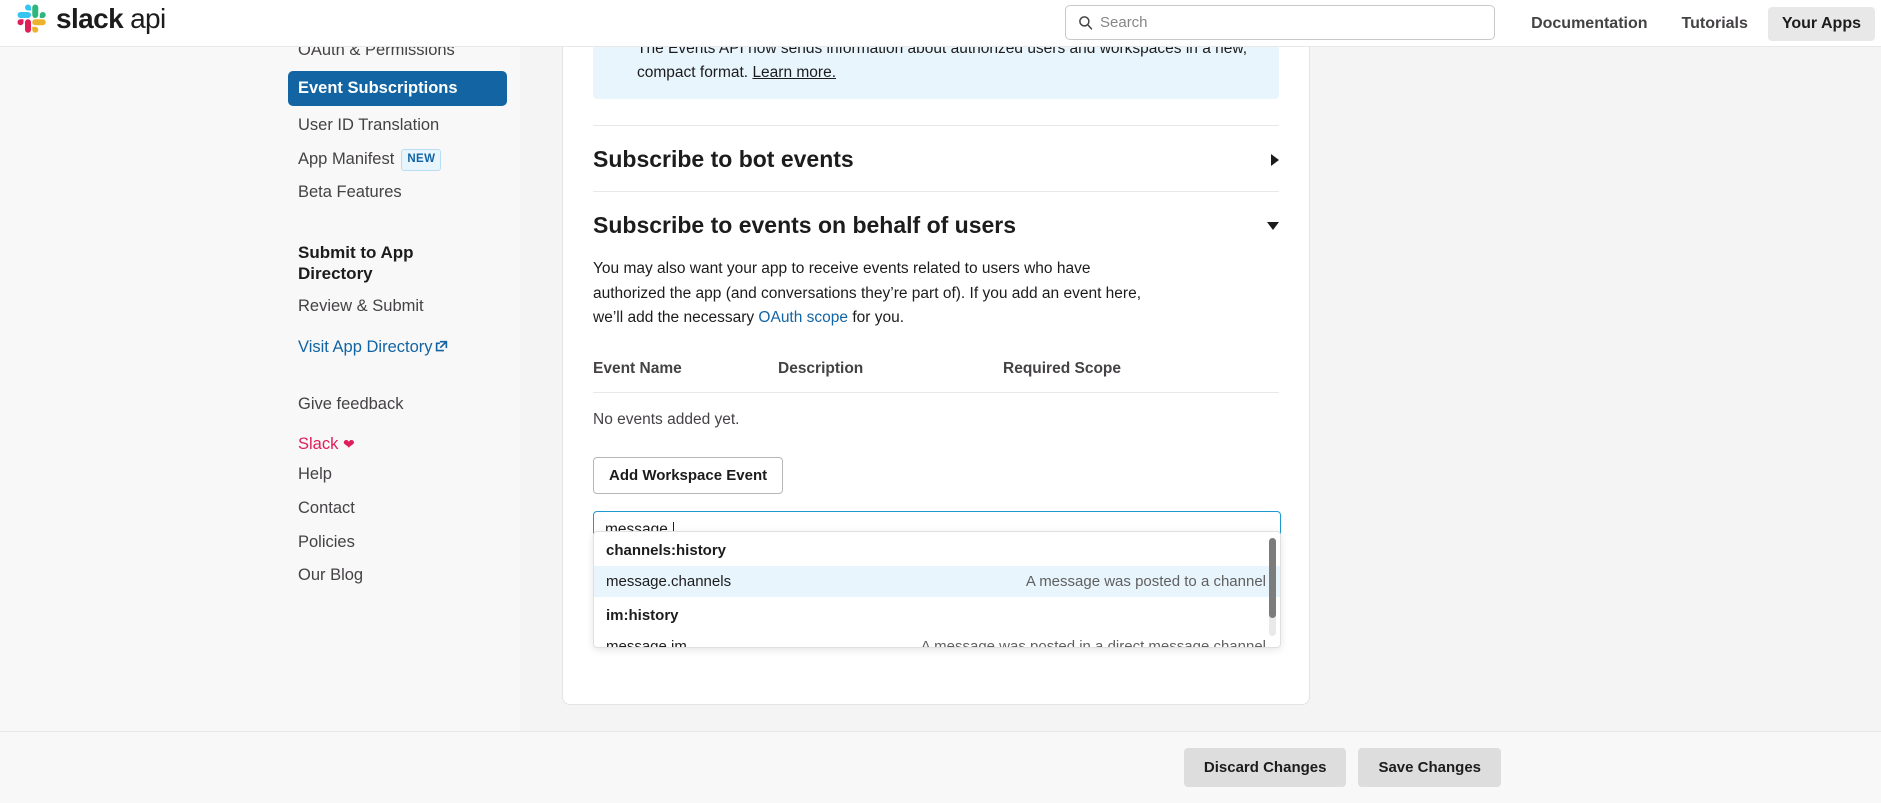 The width and height of the screenshot is (1881, 803). What do you see at coordinates (1086, 23) in the screenshot?
I see `search-icon` at bounding box center [1086, 23].